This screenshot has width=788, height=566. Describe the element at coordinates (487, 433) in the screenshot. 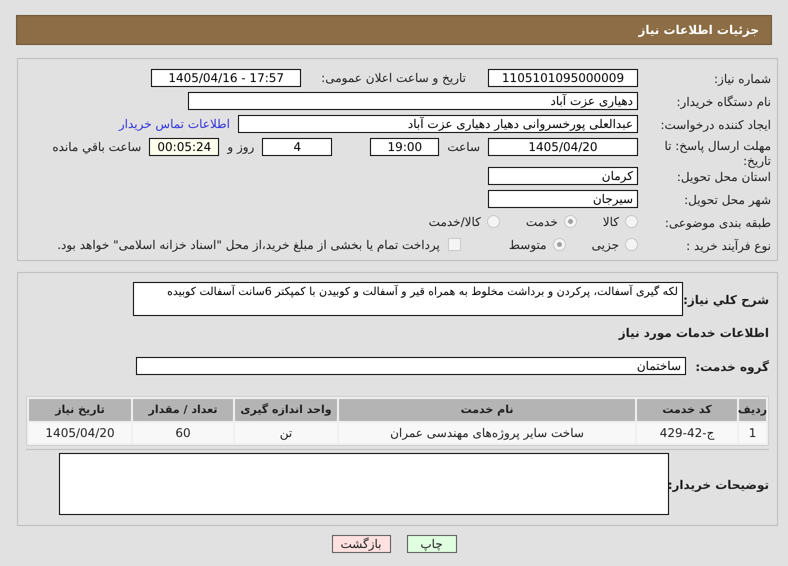

I see `table-cell: ساخت سایر پروژه‌های مهندسی عمران` at that location.